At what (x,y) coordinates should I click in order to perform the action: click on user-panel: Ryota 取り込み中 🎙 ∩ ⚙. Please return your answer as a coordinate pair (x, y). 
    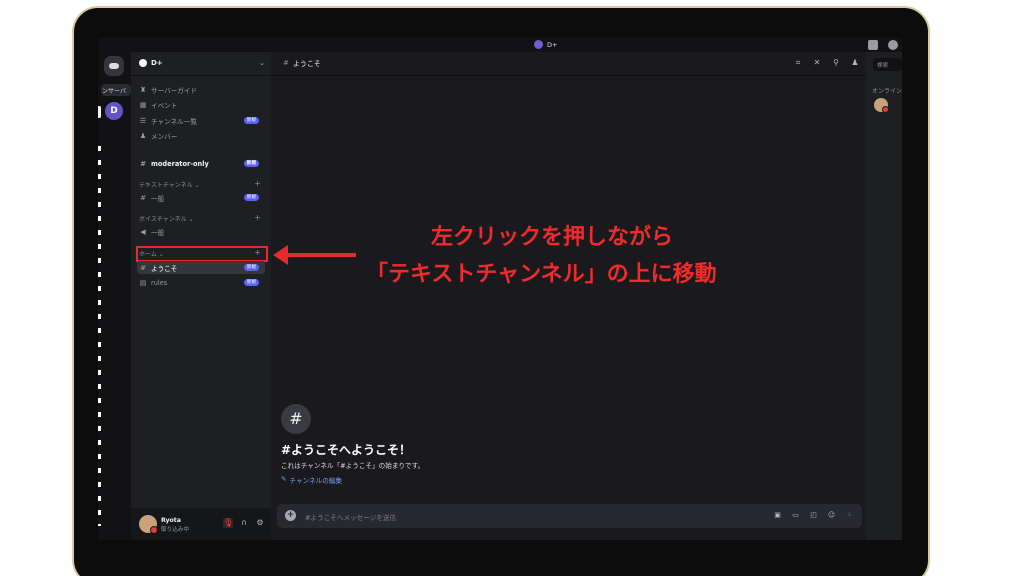
    Looking at the image, I should click on (201, 524).